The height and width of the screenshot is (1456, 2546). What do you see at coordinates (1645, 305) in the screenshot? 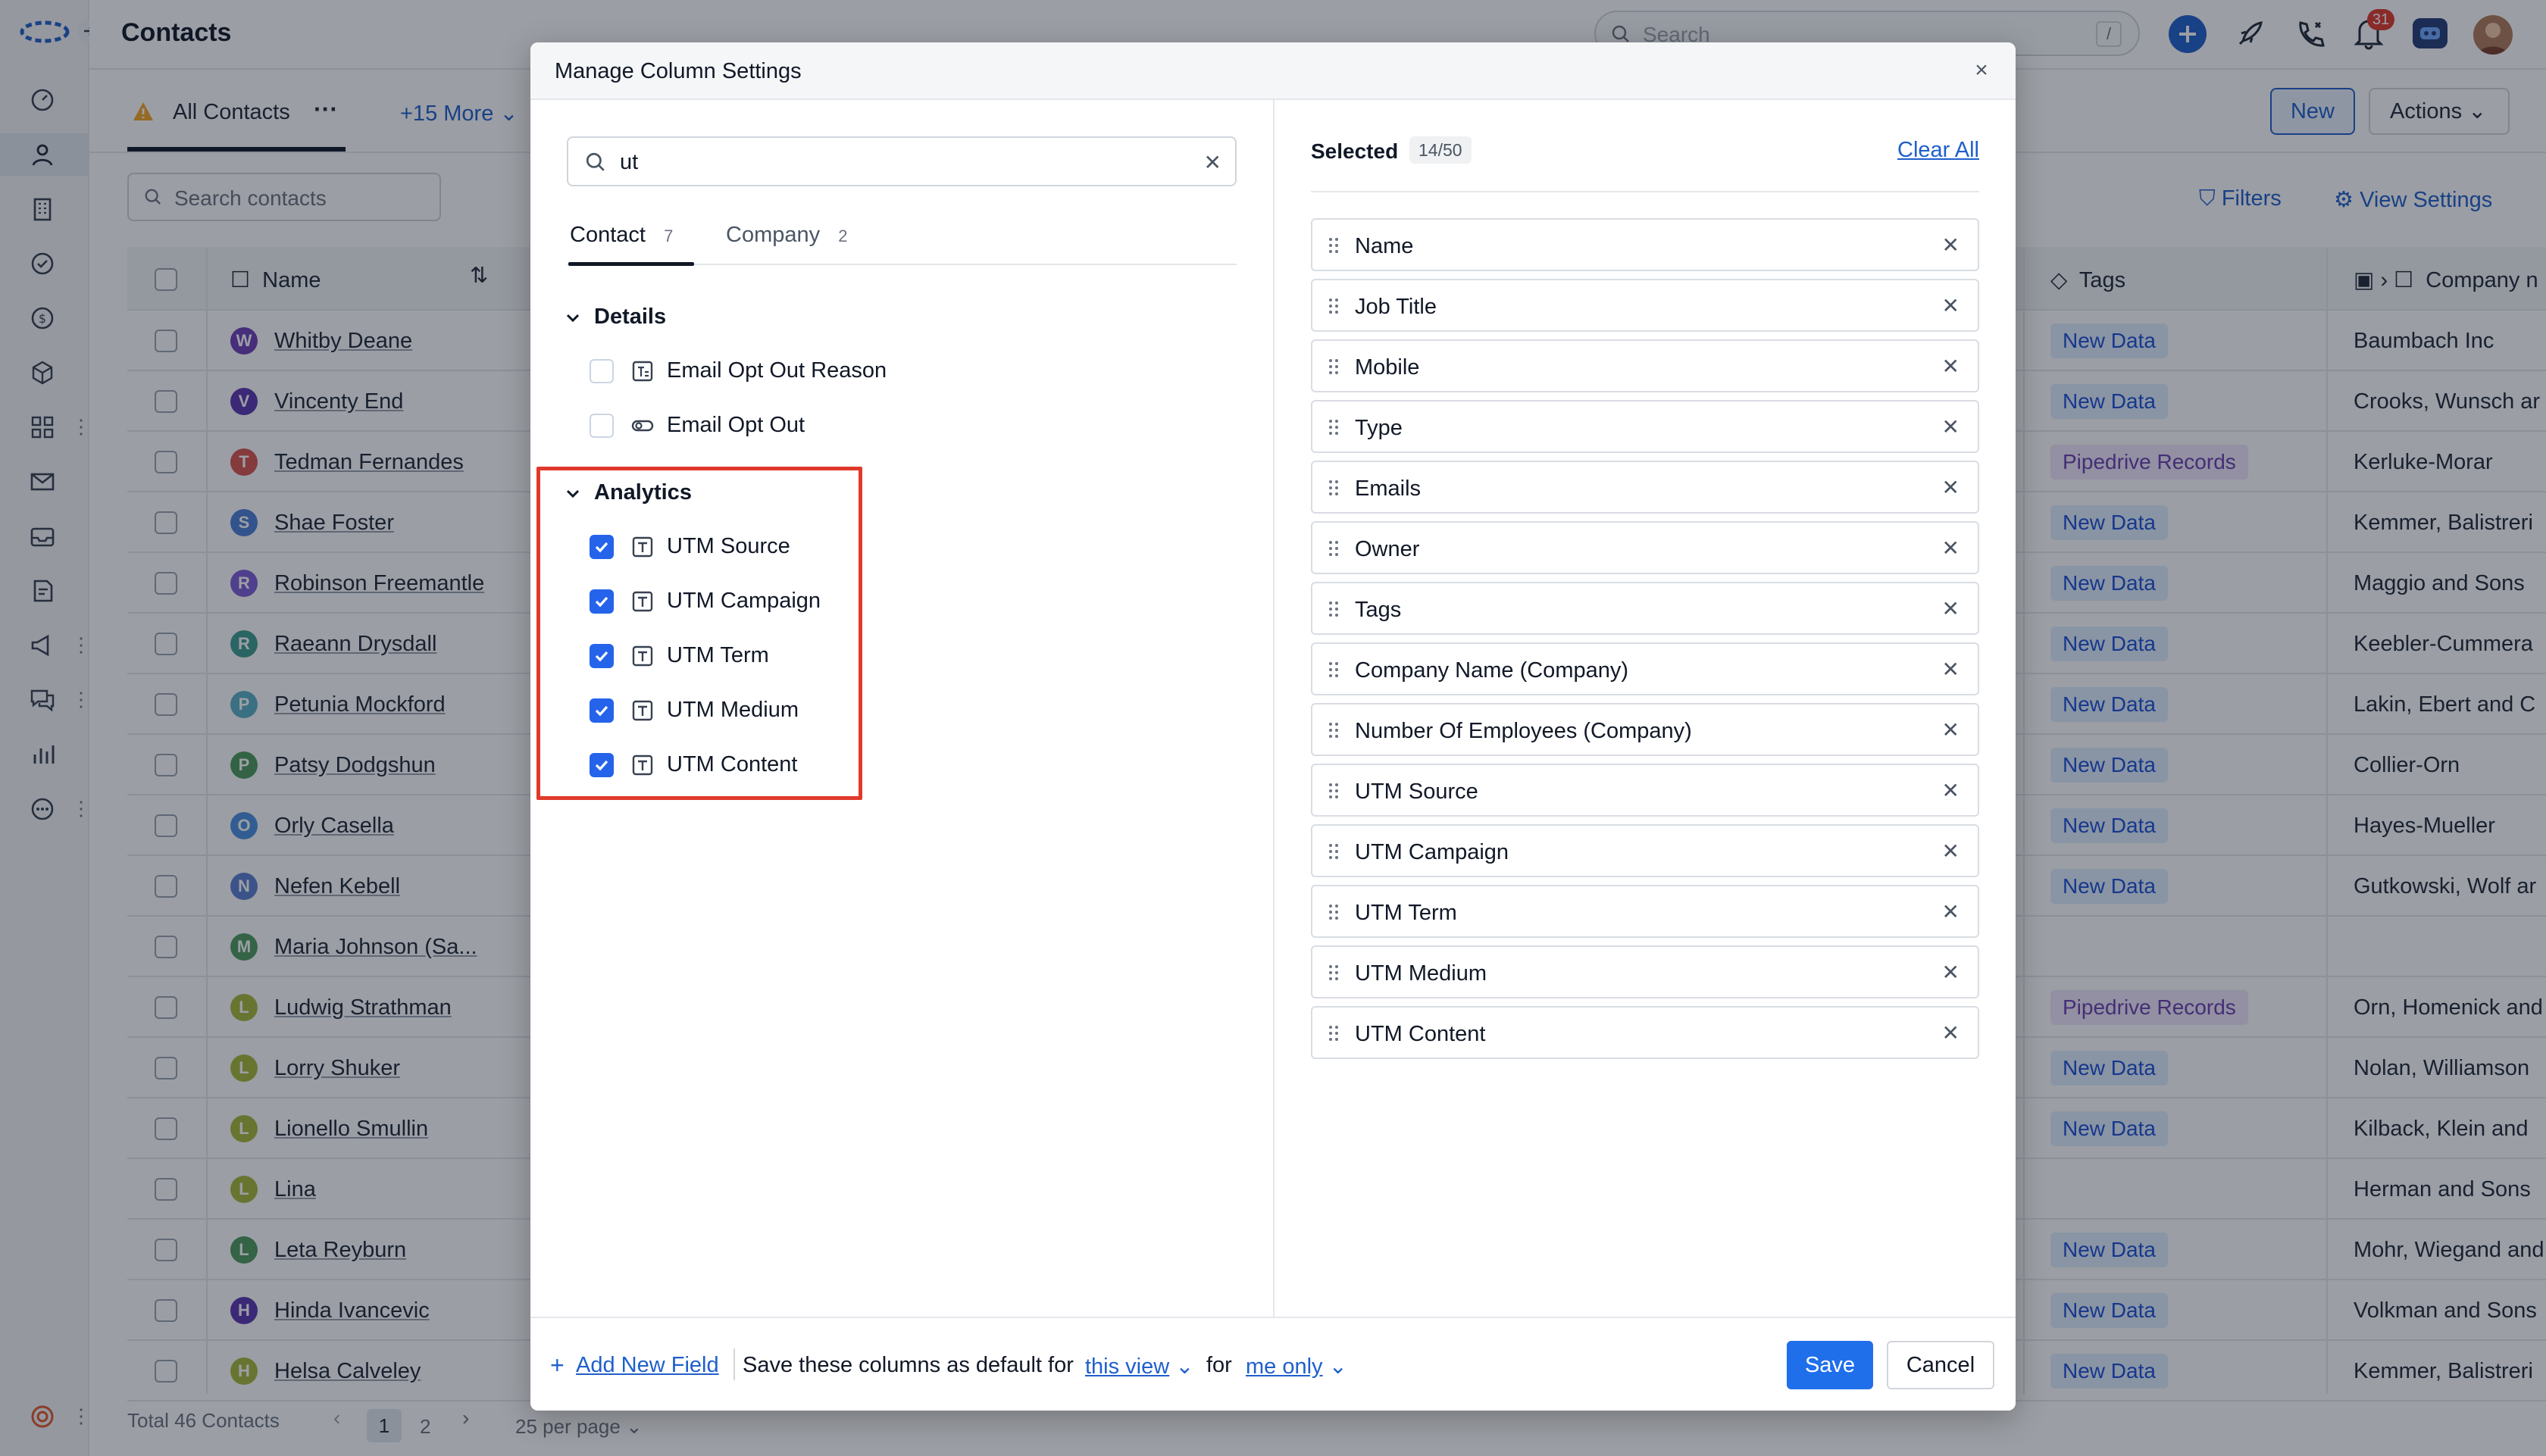
I see `selected-column-chip: Job Title ✕` at bounding box center [1645, 305].